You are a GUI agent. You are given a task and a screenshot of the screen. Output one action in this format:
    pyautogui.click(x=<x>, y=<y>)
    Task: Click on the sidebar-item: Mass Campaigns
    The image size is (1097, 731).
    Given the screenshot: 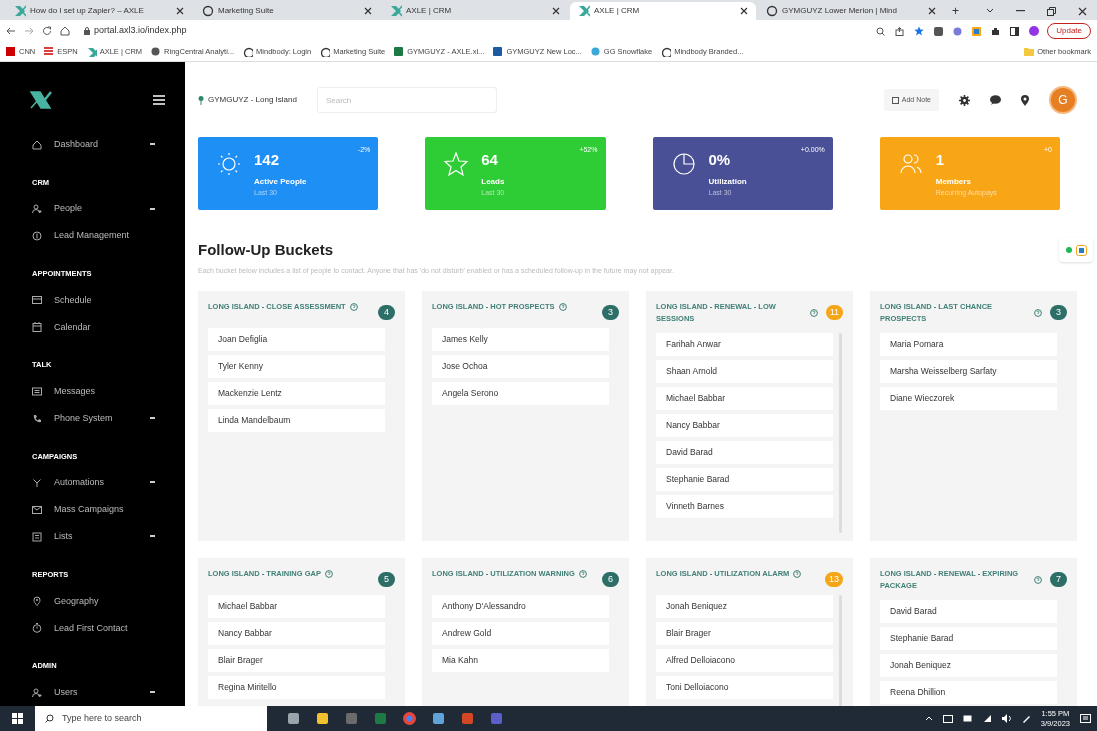 What is the action you would take?
    pyautogui.click(x=92, y=510)
    